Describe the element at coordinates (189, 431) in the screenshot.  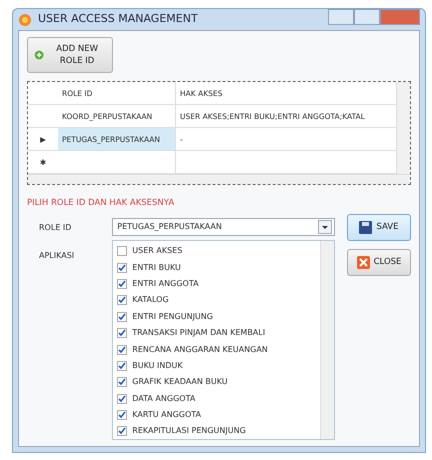
I see `checkbox-label: REKAPITULASI PENGUNJUNG` at that location.